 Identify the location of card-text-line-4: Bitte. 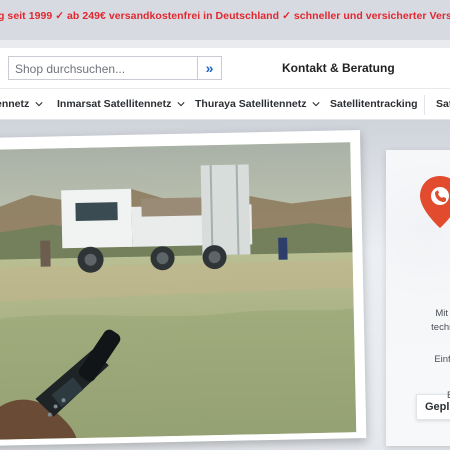
(418, 395).